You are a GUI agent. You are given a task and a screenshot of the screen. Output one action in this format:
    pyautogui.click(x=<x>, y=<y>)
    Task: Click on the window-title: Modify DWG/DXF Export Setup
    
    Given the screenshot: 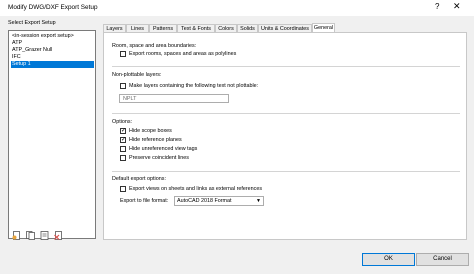 What is the action you would take?
    pyautogui.click(x=53, y=7)
    